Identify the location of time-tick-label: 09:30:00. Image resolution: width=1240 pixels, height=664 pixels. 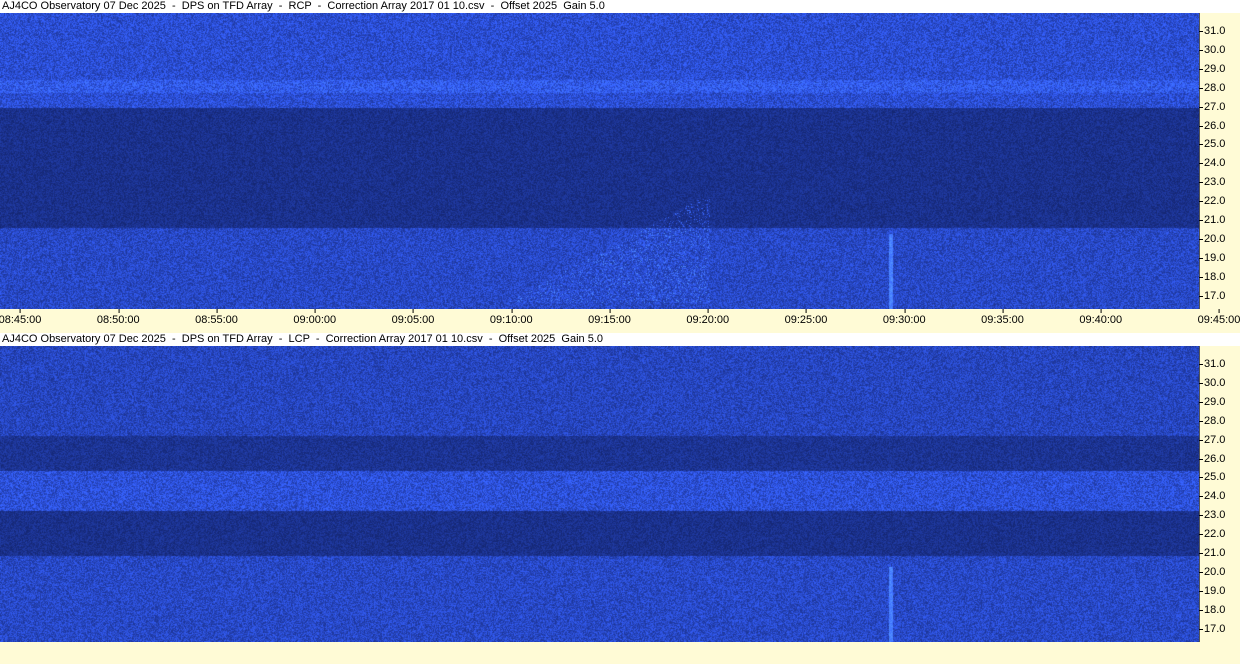
(904, 317).